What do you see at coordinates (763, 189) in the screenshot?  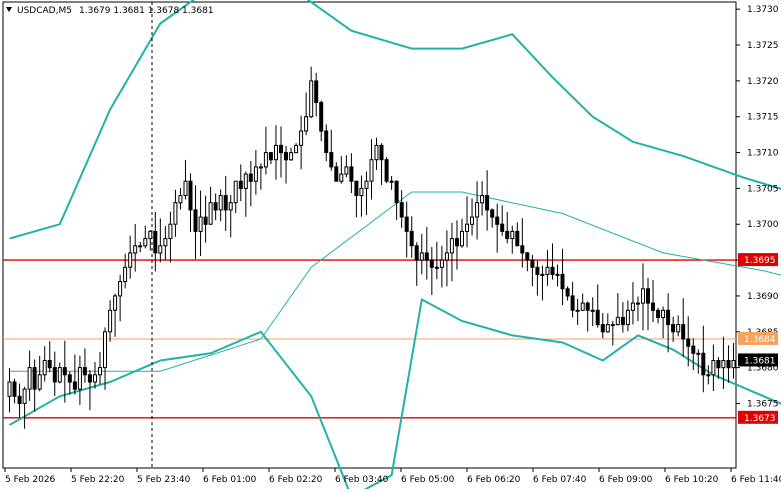 I see `y-tick-label: 1.3705` at bounding box center [763, 189].